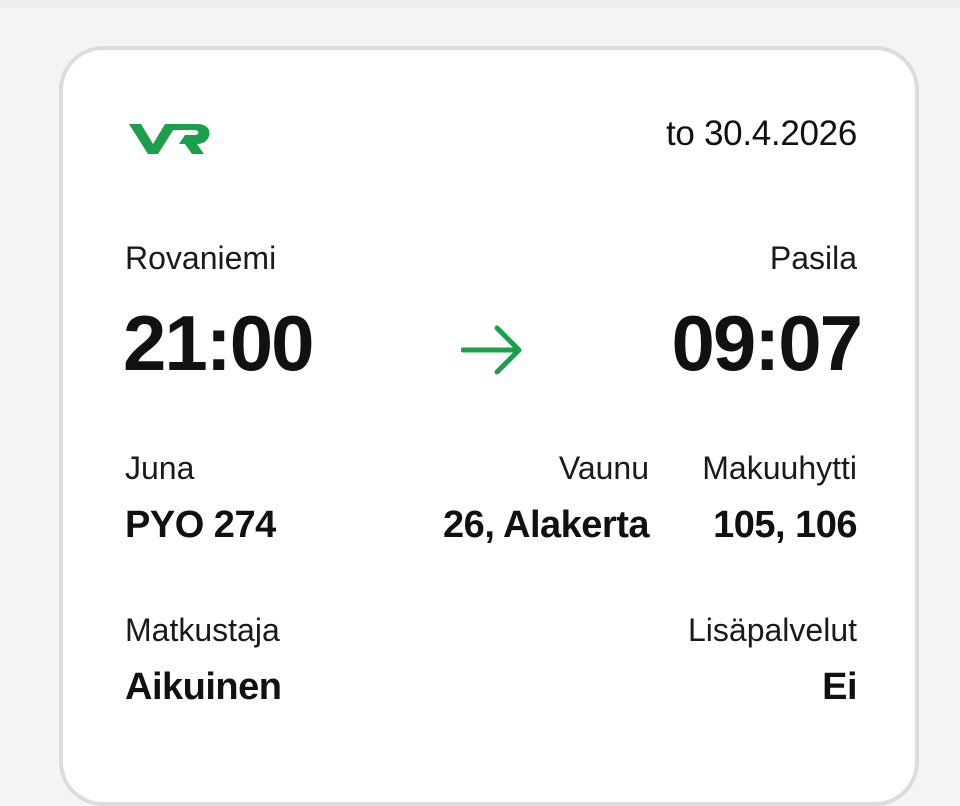  I want to click on cabin-label: Makuuhytti, so click(779, 468).